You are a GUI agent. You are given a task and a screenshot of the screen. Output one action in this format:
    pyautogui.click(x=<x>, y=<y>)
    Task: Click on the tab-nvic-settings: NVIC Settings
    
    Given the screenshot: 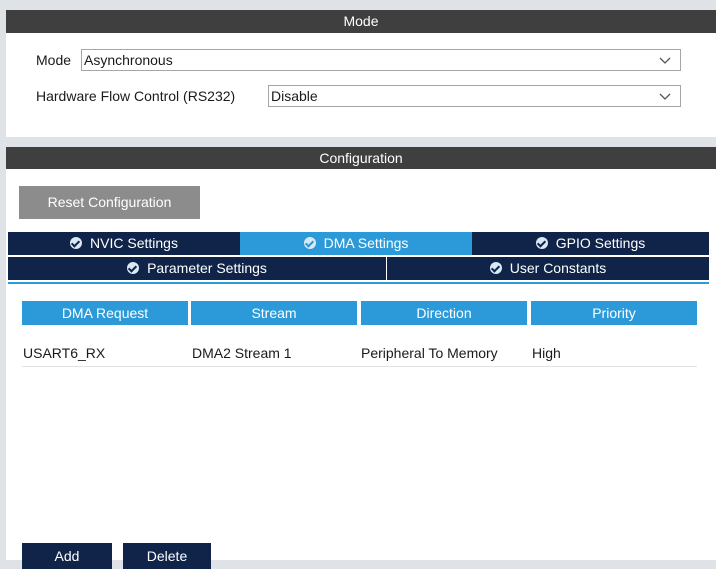 What is the action you would take?
    pyautogui.click(x=124, y=243)
    